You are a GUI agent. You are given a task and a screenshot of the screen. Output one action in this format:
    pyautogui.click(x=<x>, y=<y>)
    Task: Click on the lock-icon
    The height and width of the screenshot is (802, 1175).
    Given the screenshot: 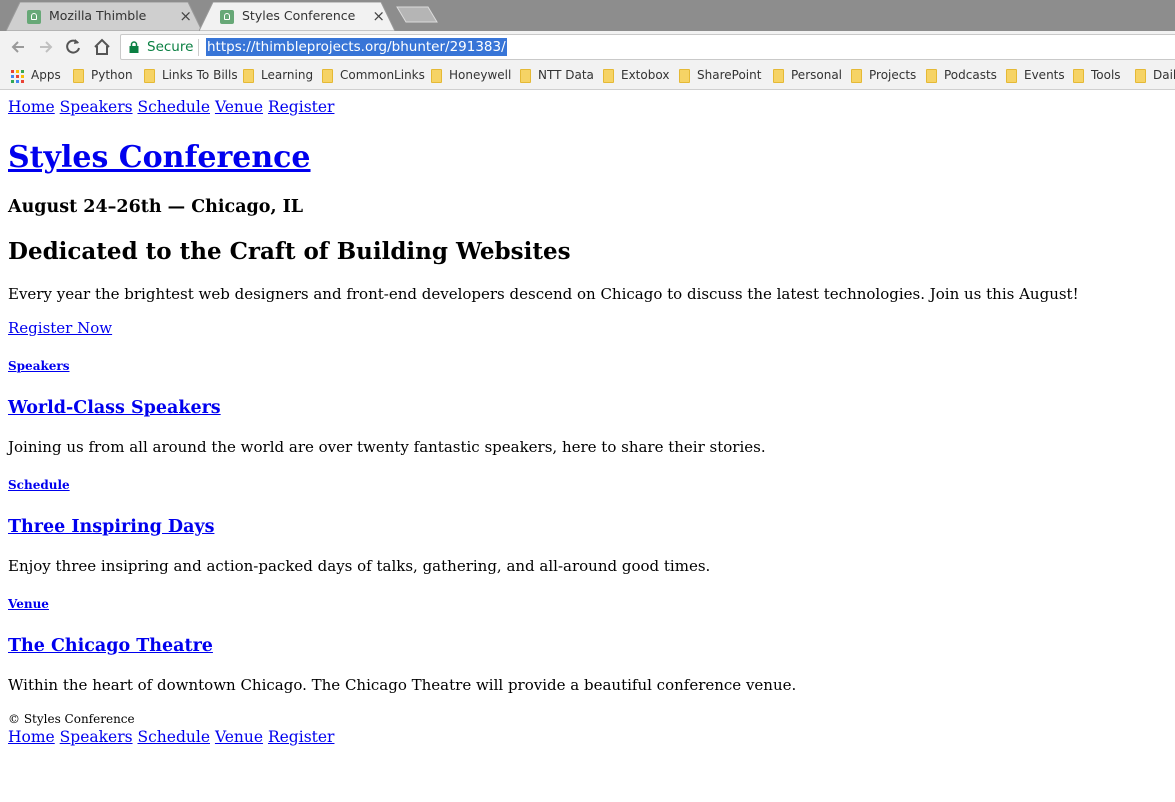 What is the action you would take?
    pyautogui.click(x=134, y=47)
    